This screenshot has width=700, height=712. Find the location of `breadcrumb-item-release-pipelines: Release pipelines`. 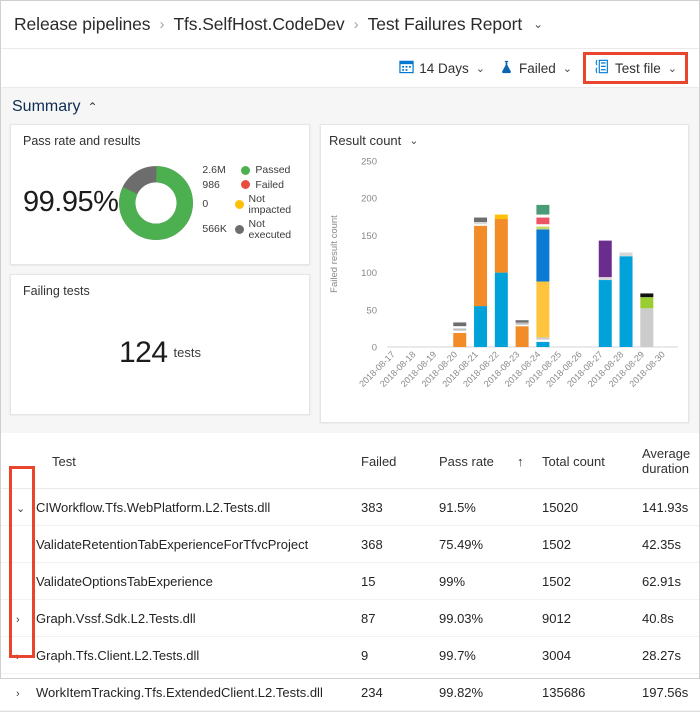

breadcrumb-item-release-pipelines: Release pipelines is located at coordinates (82, 24).